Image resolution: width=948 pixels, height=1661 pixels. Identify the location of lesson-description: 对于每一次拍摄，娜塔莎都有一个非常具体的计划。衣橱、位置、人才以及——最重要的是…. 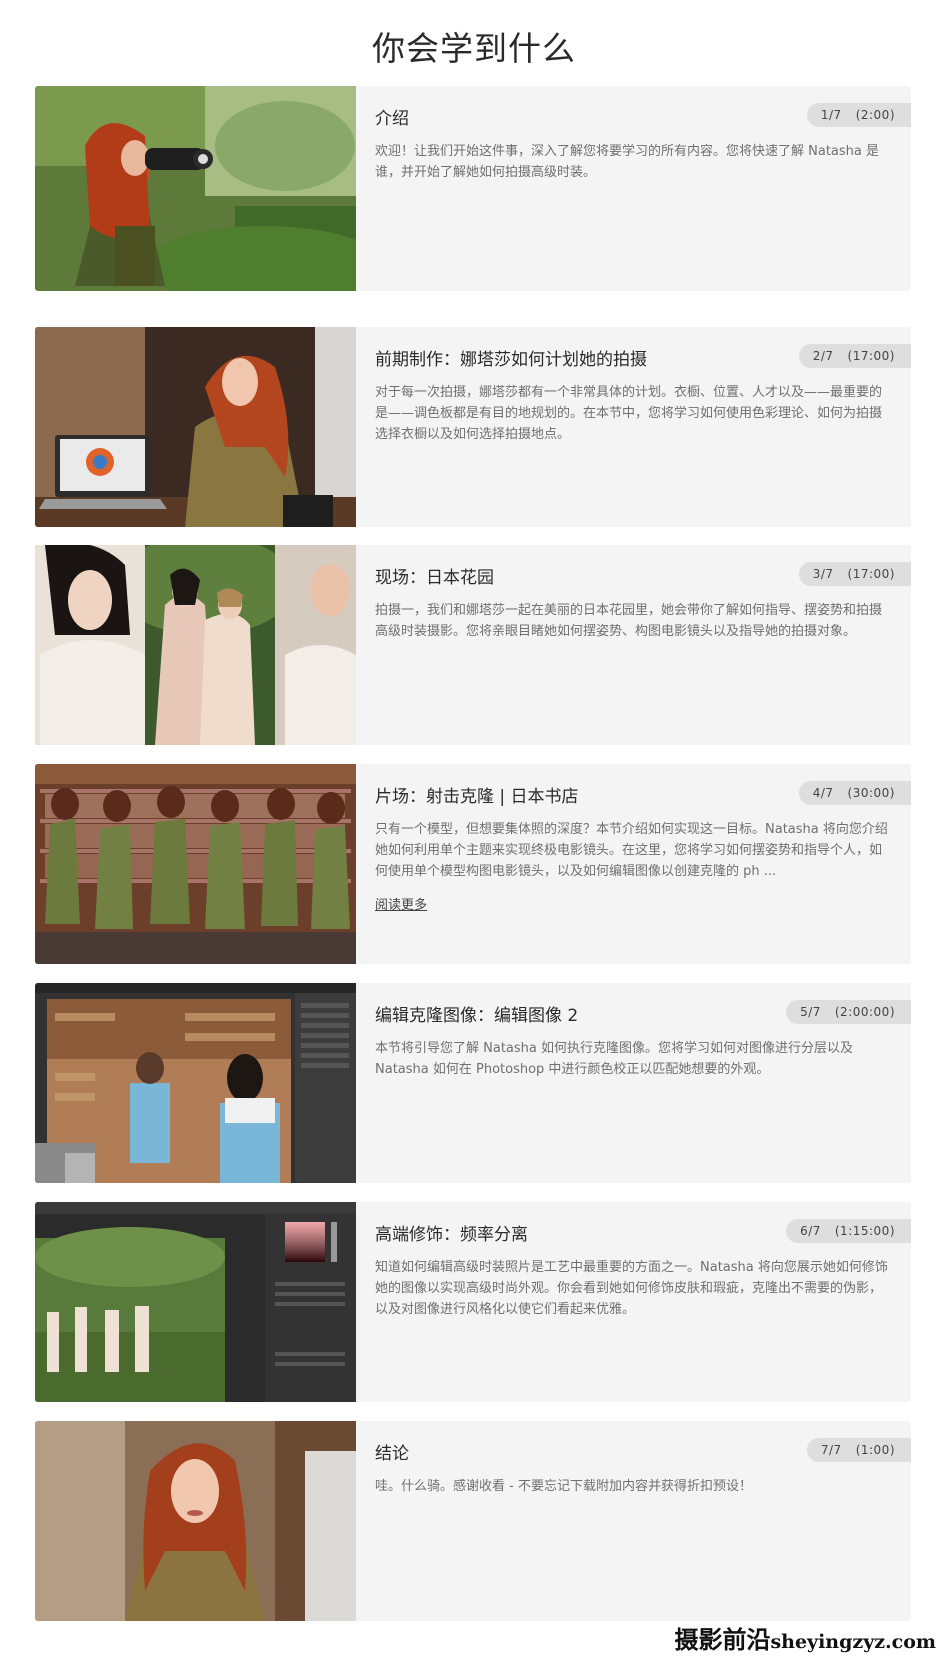
(629, 413).